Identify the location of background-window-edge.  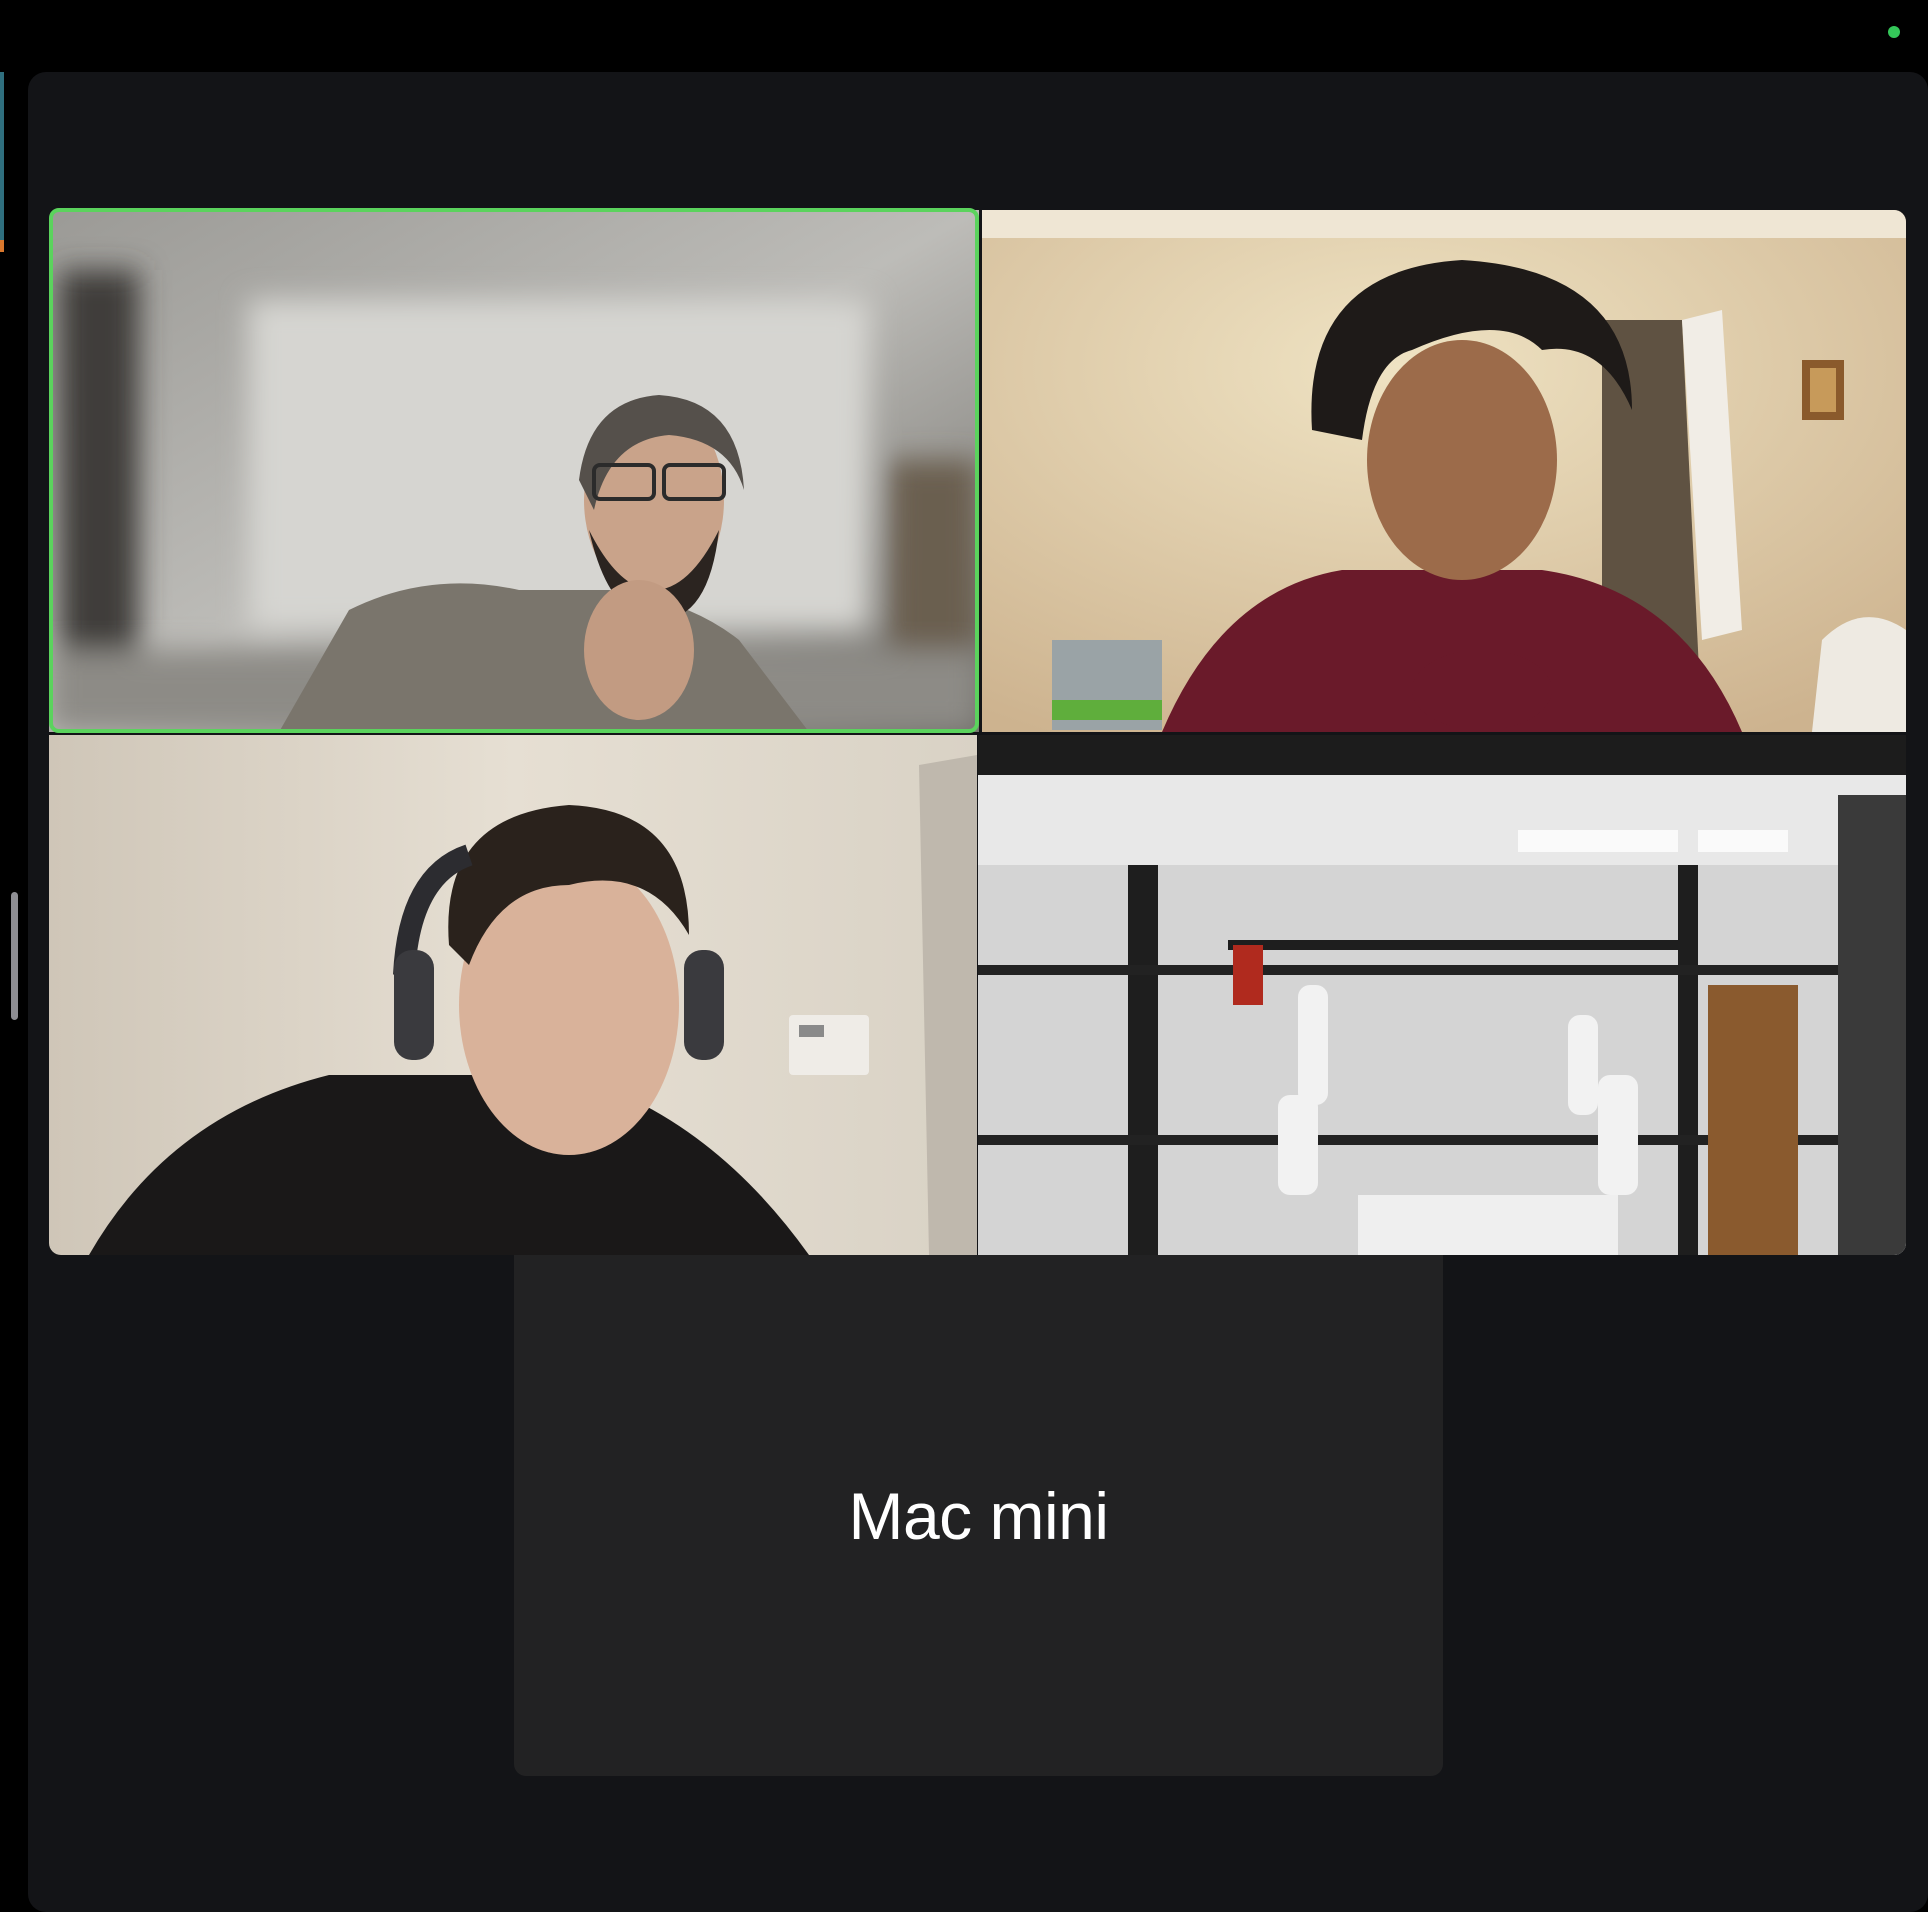
(2, 162).